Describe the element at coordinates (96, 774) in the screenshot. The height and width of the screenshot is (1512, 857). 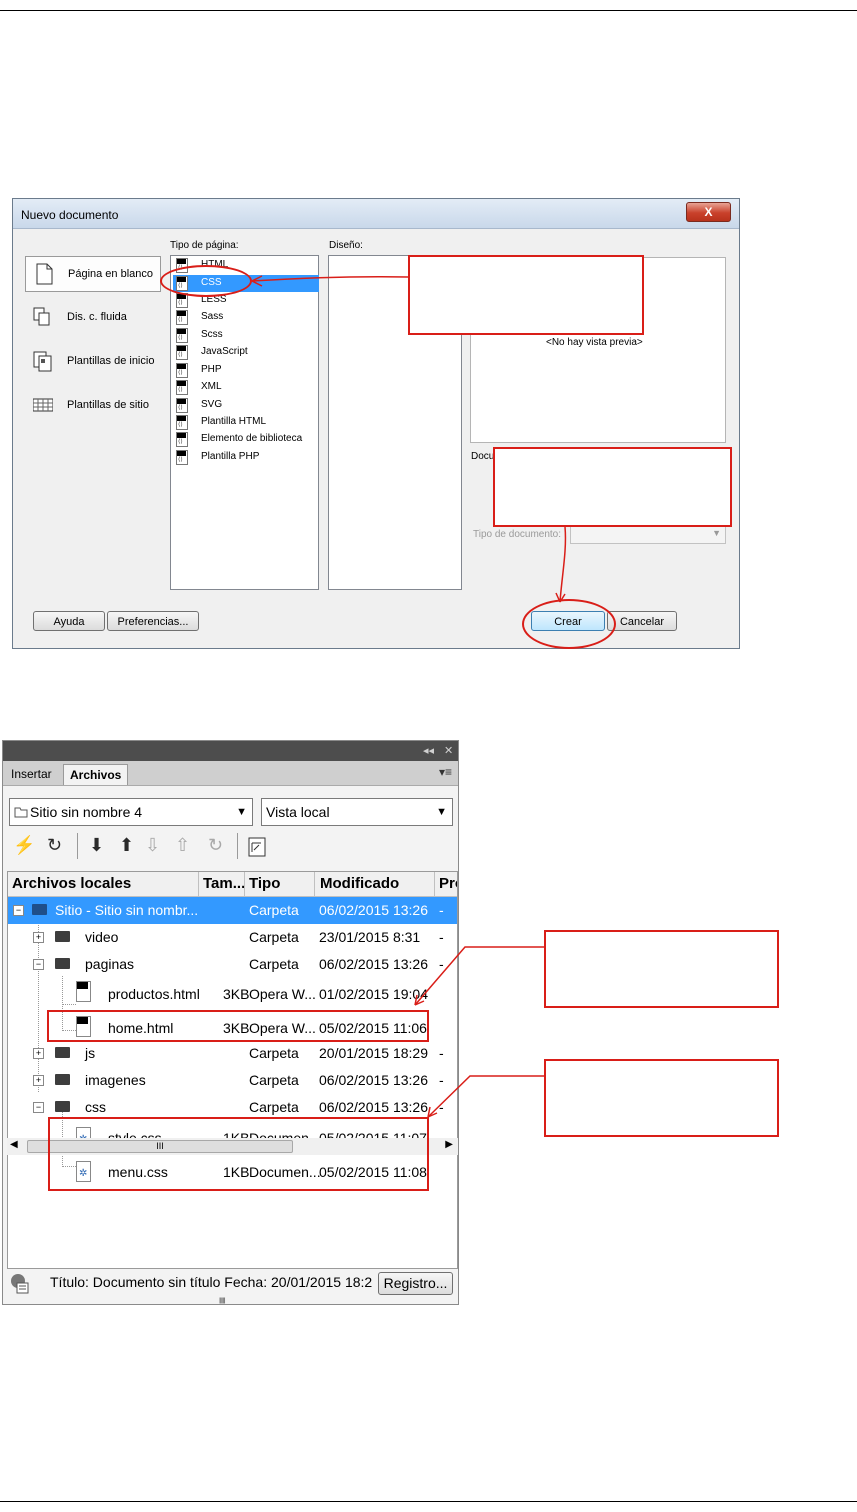
I see `tab-archivos: Archivos` at that location.